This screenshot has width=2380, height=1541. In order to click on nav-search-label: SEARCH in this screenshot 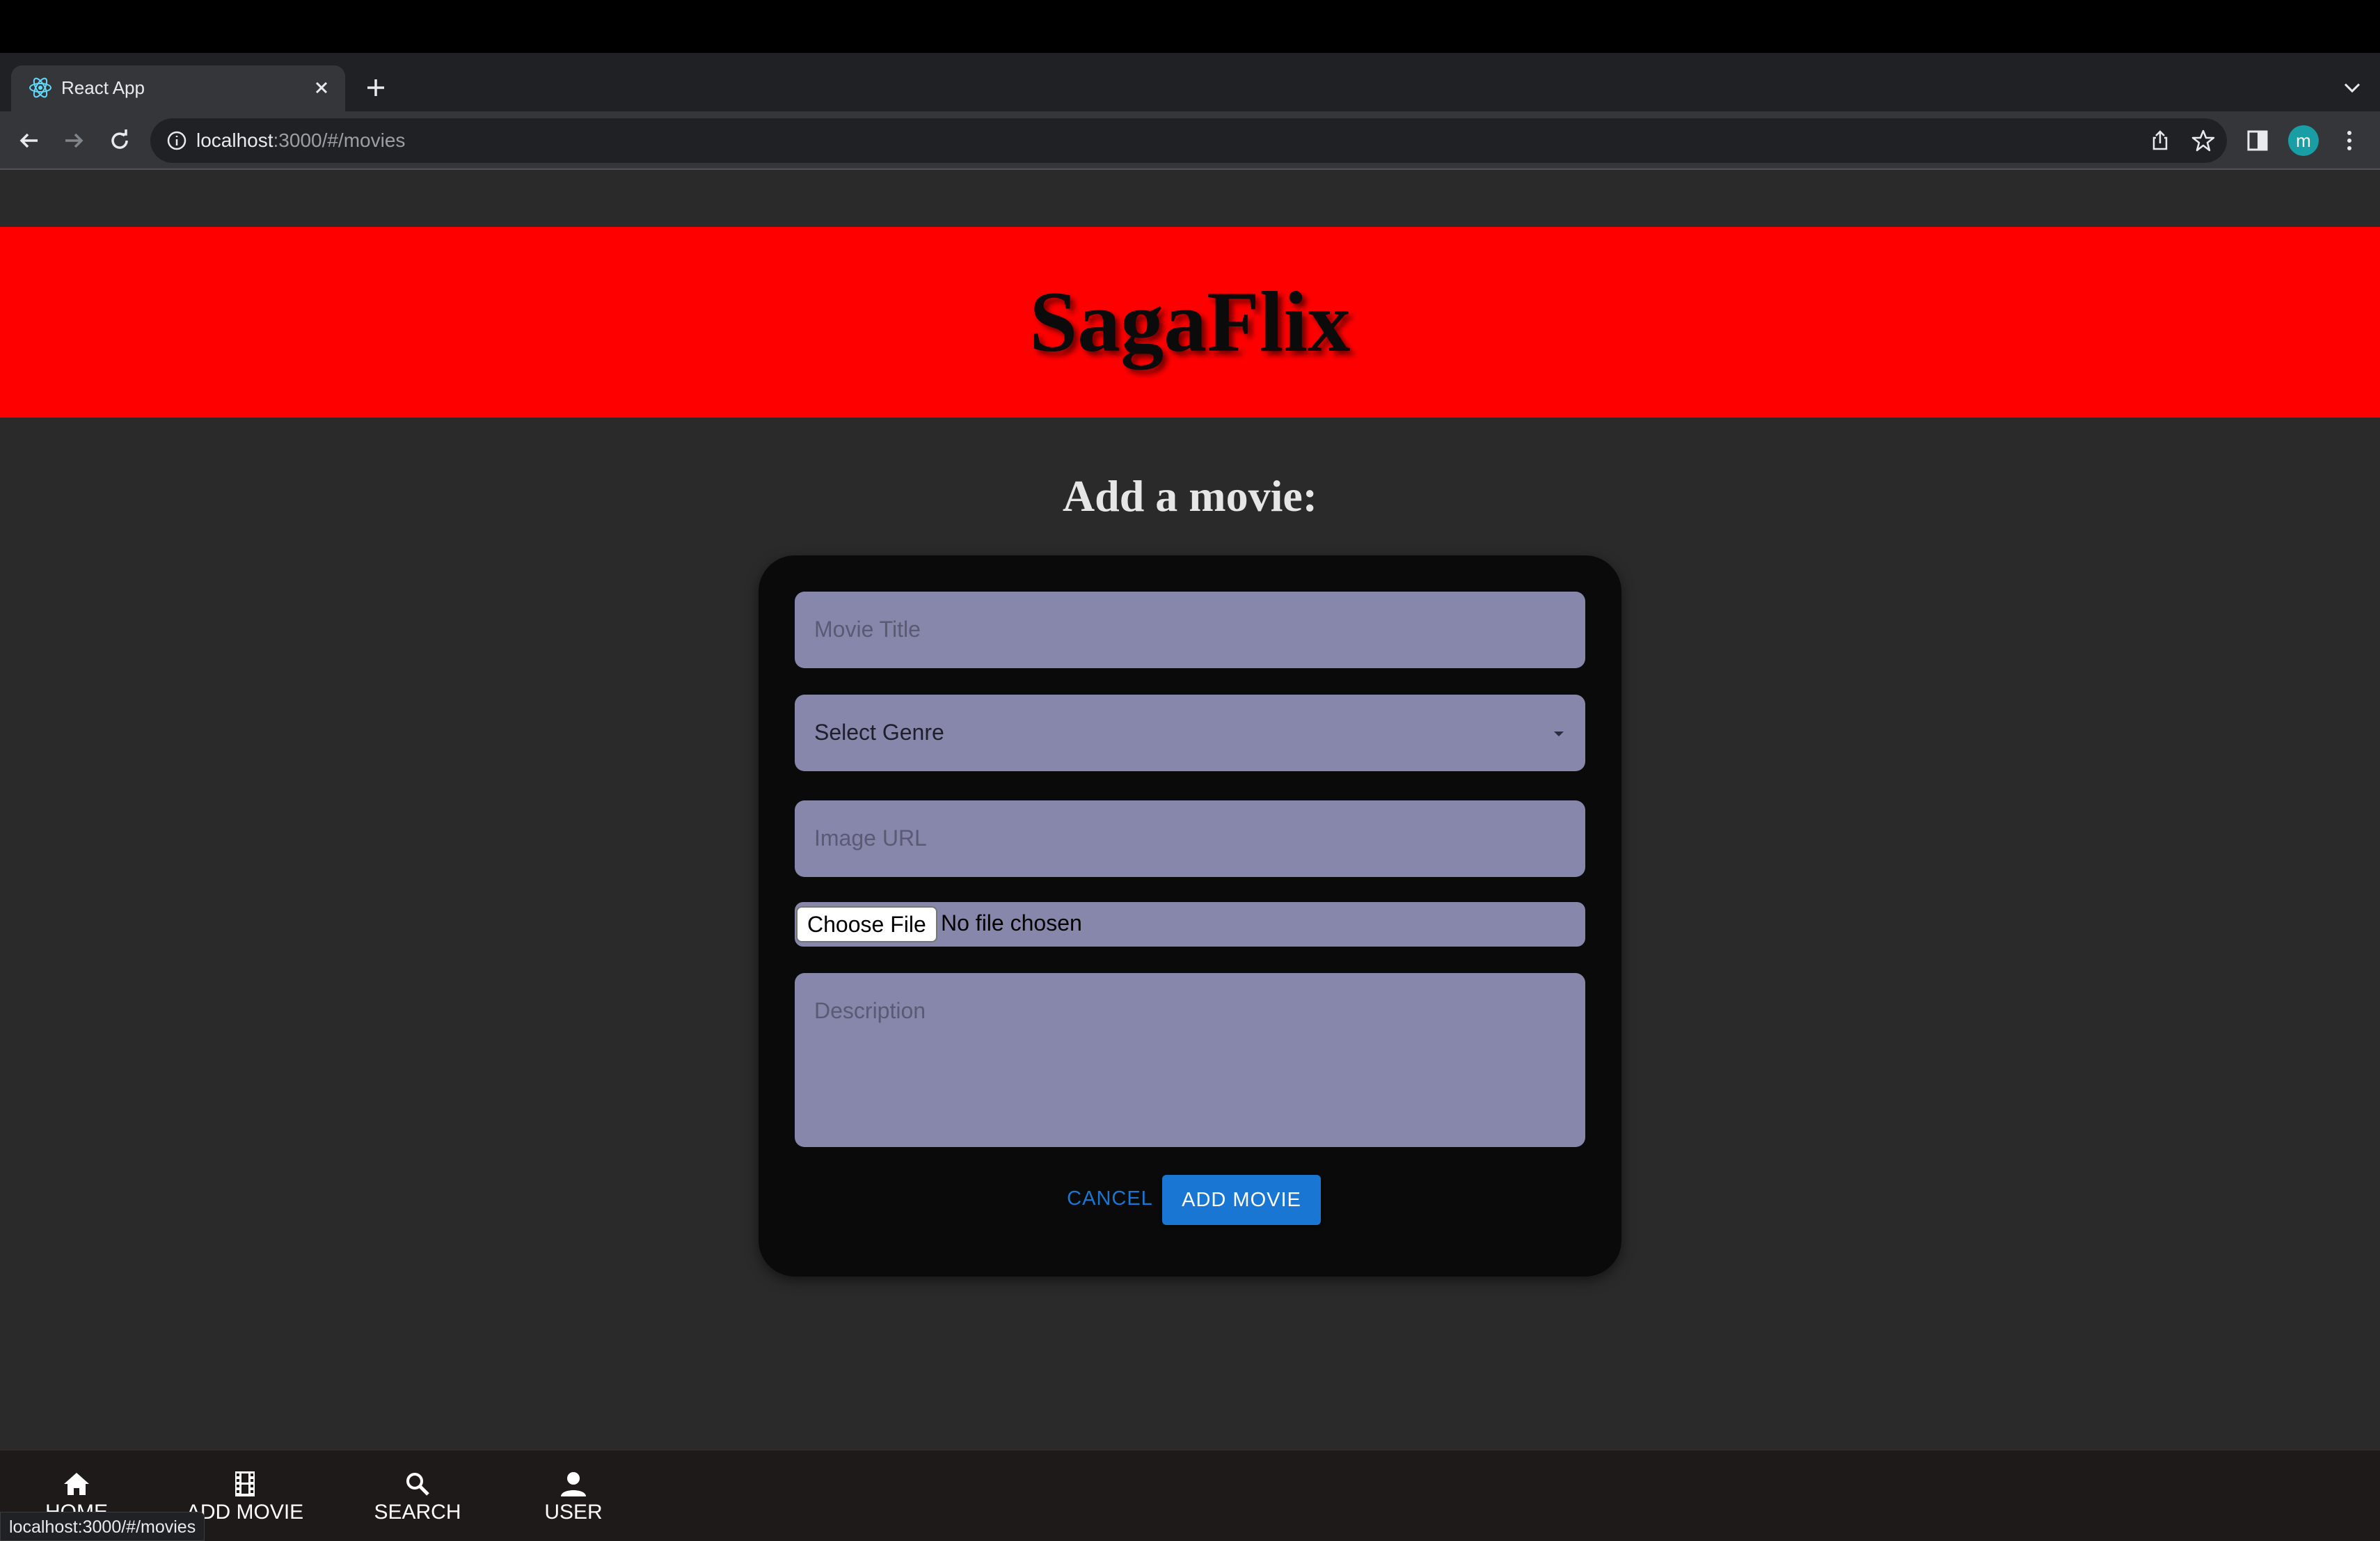, I will do `click(418, 1512)`.